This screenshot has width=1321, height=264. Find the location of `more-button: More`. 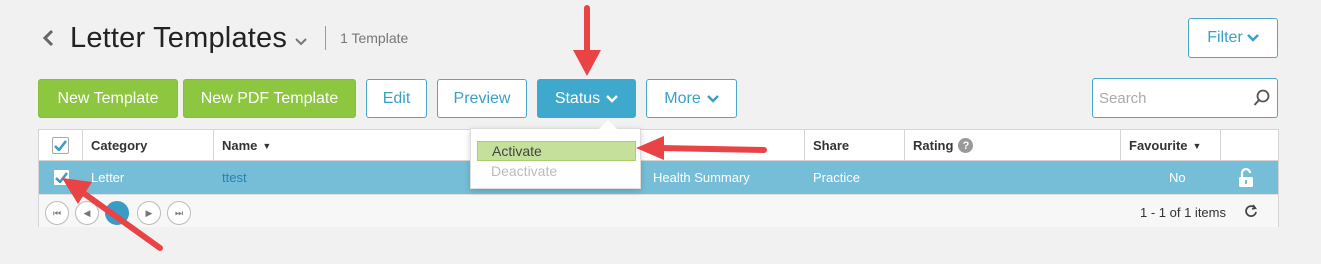

more-button: More is located at coordinates (691, 98).